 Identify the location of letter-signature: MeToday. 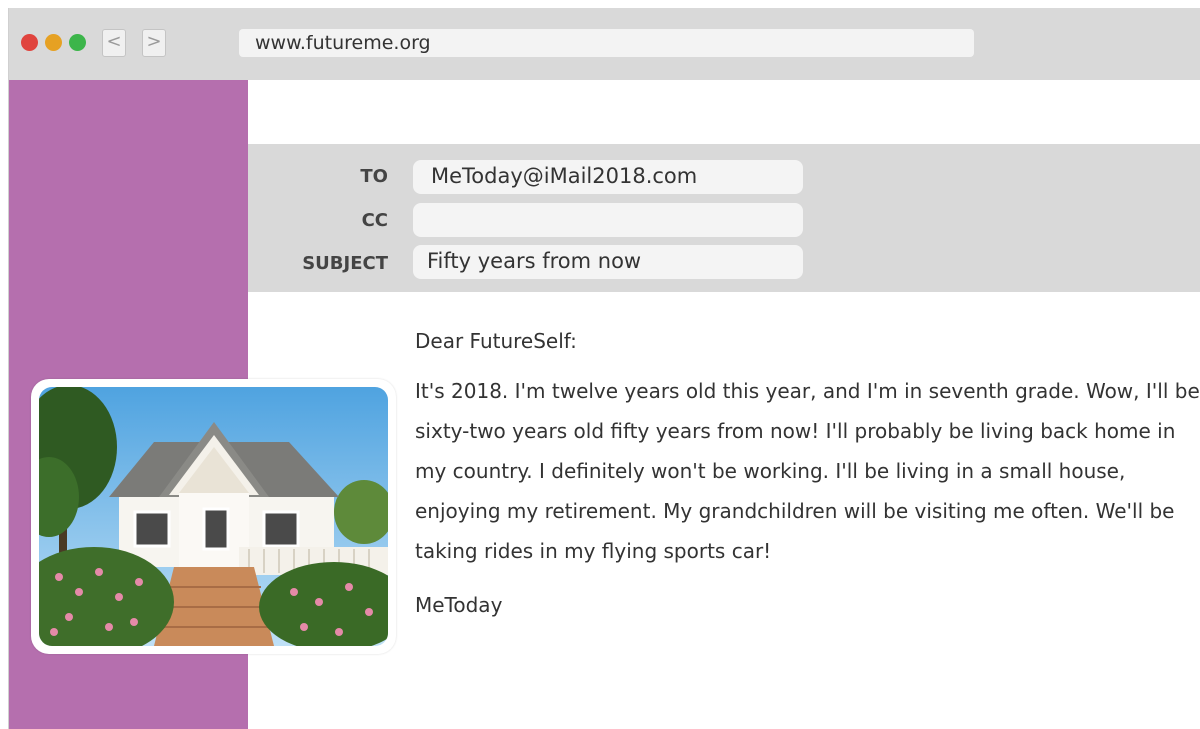
(459, 605).